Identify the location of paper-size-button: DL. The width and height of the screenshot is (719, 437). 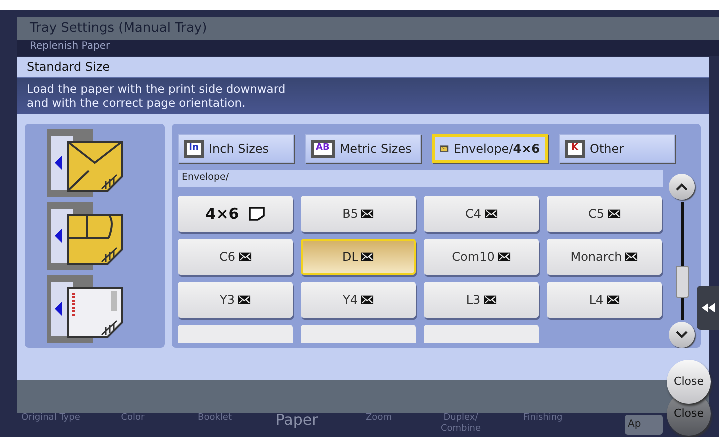
(358, 257).